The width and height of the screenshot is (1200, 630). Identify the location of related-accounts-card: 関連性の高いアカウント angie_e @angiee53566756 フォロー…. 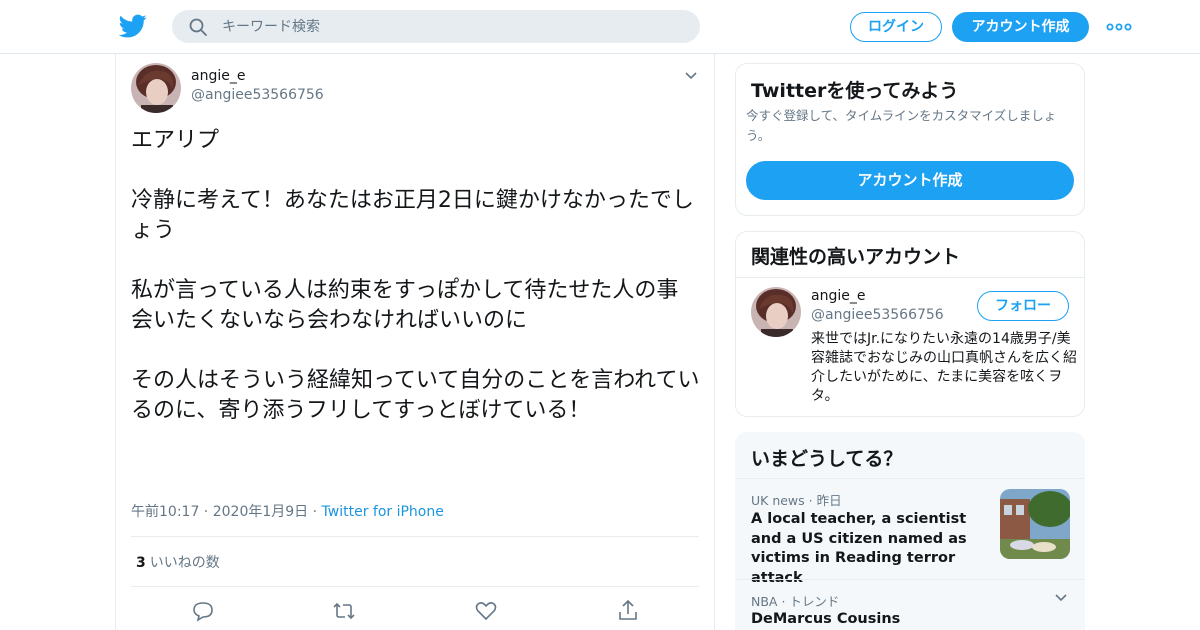
(910, 324).